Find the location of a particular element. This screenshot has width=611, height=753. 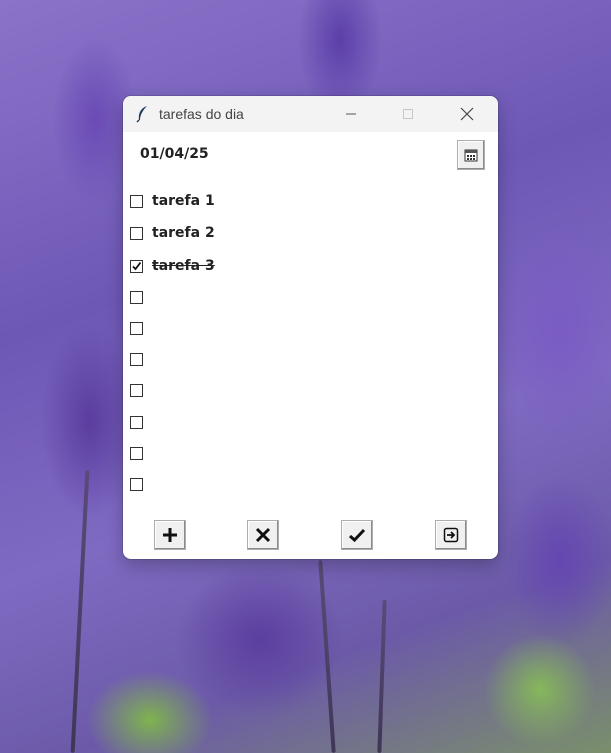

title-bar: tarefas do dia is located at coordinates (310, 114).